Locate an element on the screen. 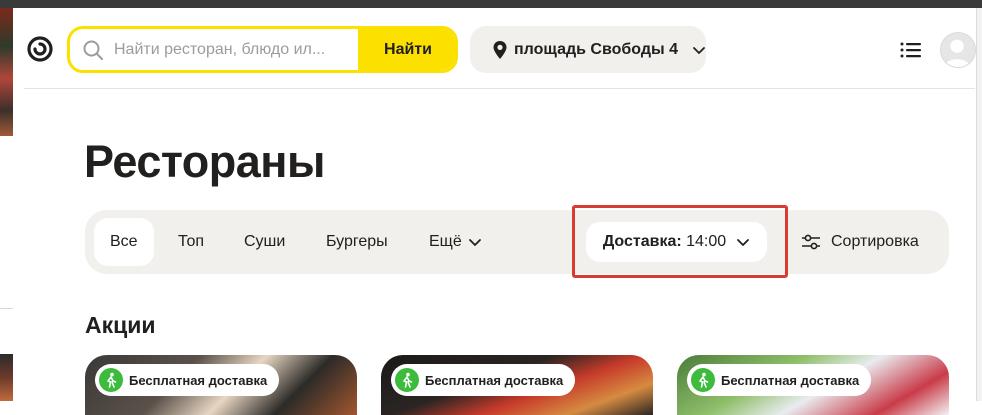 The height and width of the screenshot is (415, 982). promos-title: Акции is located at coordinates (120, 325).